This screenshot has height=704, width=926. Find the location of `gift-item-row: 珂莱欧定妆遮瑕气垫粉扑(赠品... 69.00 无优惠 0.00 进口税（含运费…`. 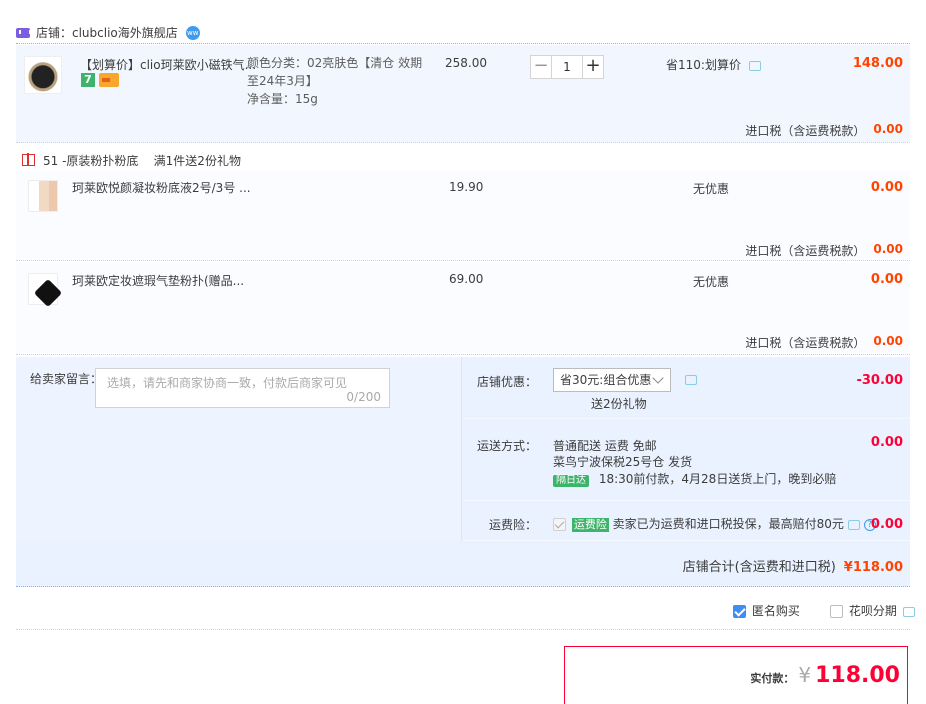

gift-item-row: 珂莱欧定妆遮瑕气垫粉扑(赠品... 69.00 无优惠 0.00 进口税（含运费… is located at coordinates (463, 309).